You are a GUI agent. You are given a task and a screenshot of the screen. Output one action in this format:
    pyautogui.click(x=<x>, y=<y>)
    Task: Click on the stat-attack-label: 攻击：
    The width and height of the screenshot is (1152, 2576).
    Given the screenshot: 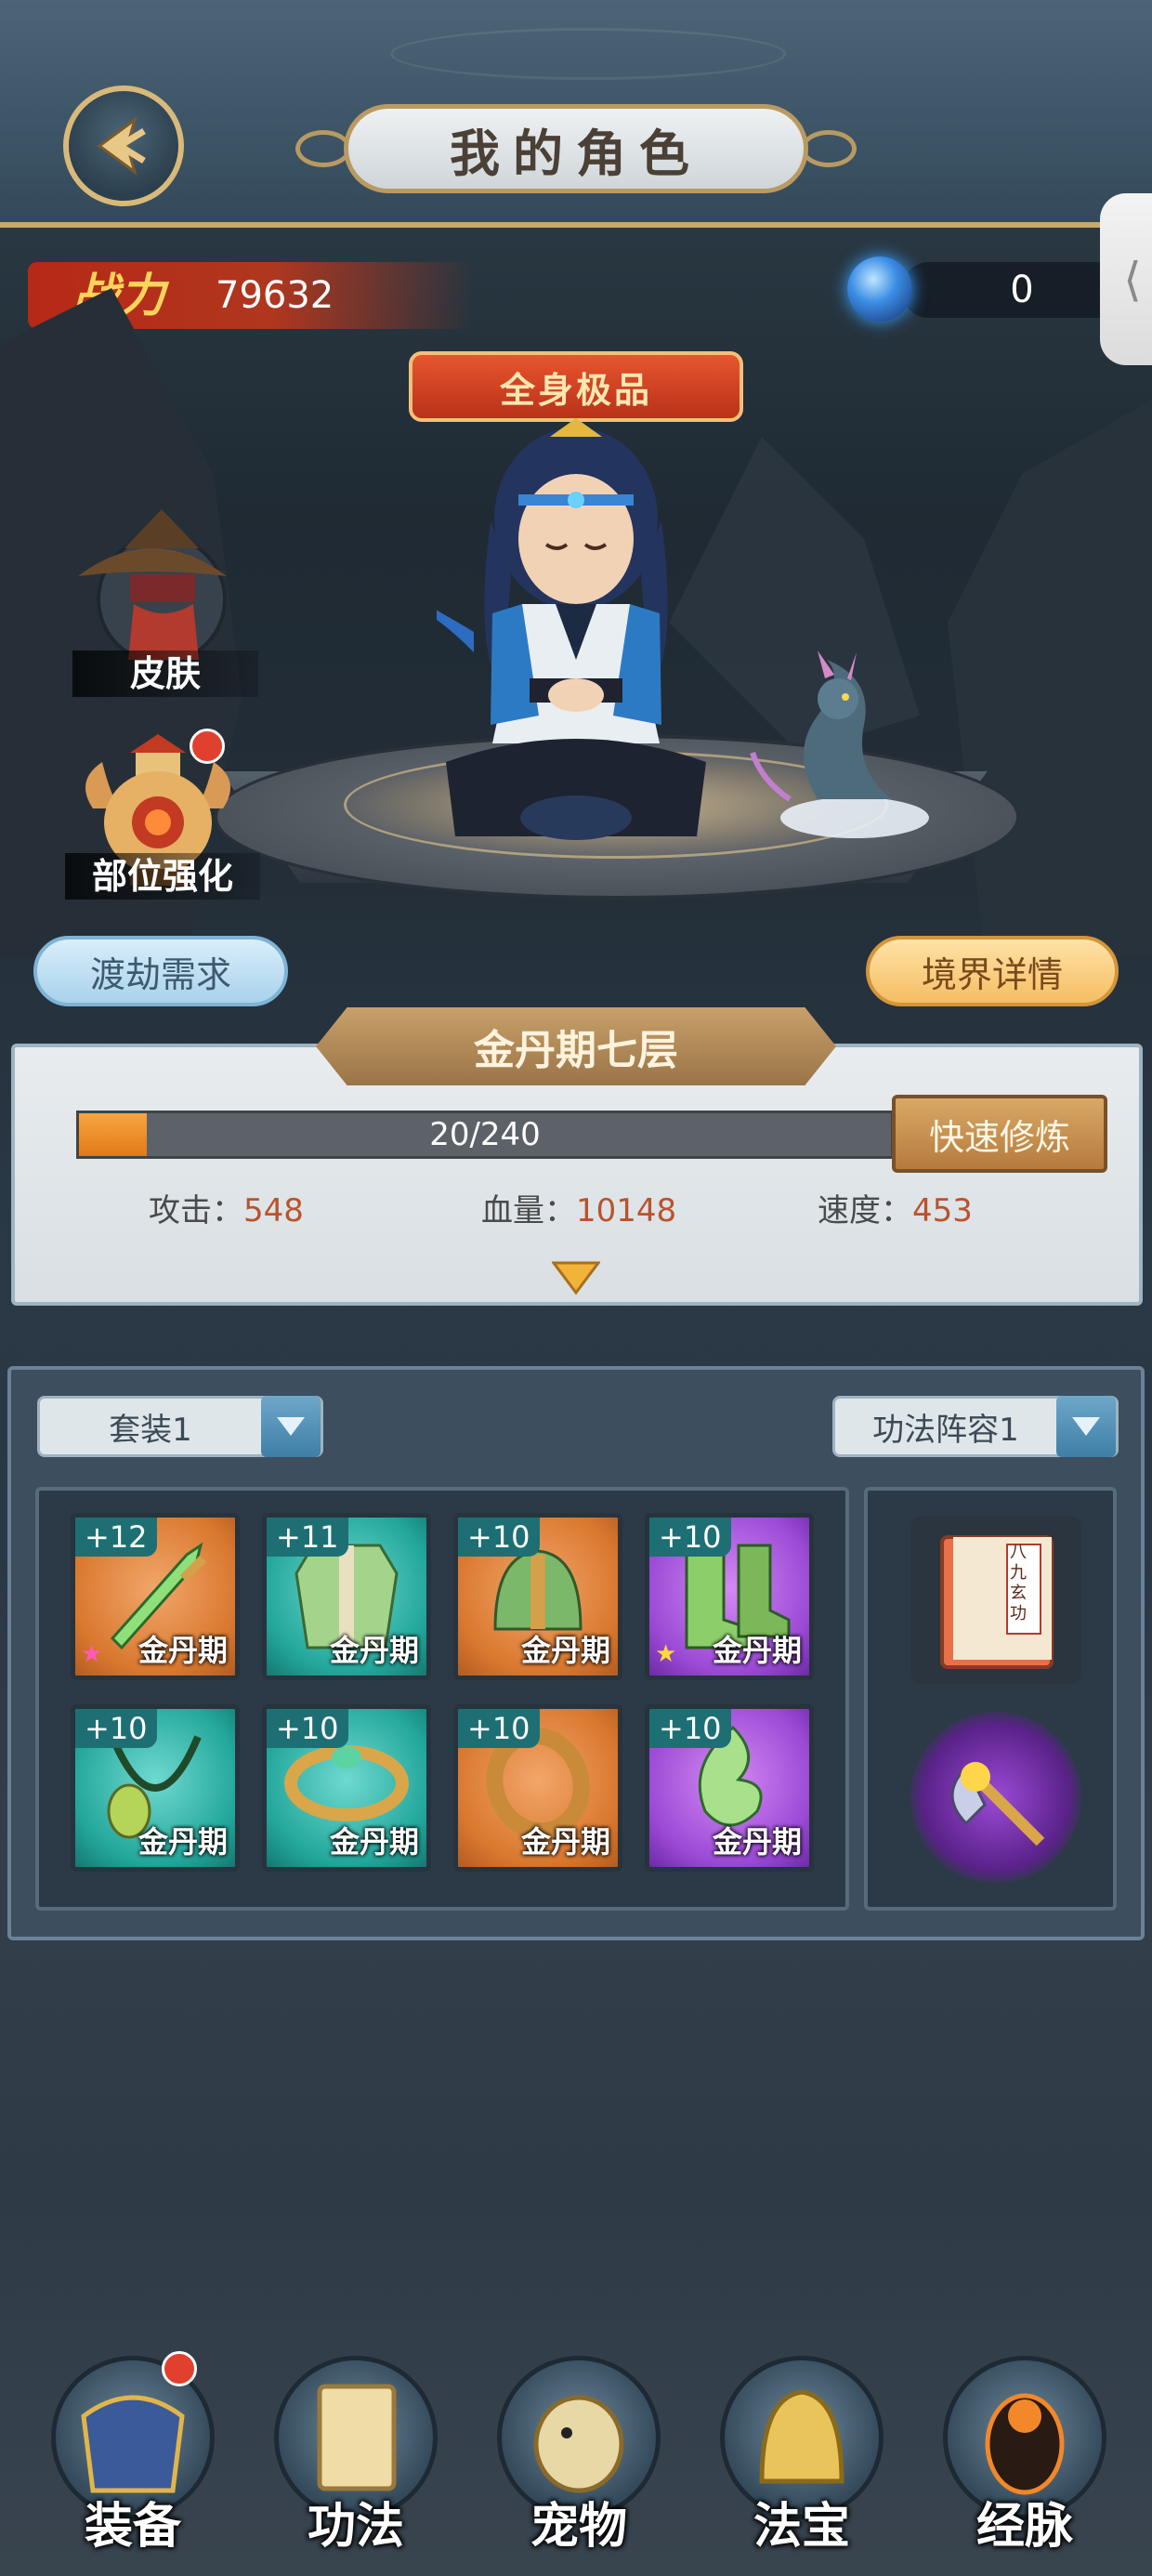 What is the action you would take?
    pyautogui.click(x=196, y=1210)
    